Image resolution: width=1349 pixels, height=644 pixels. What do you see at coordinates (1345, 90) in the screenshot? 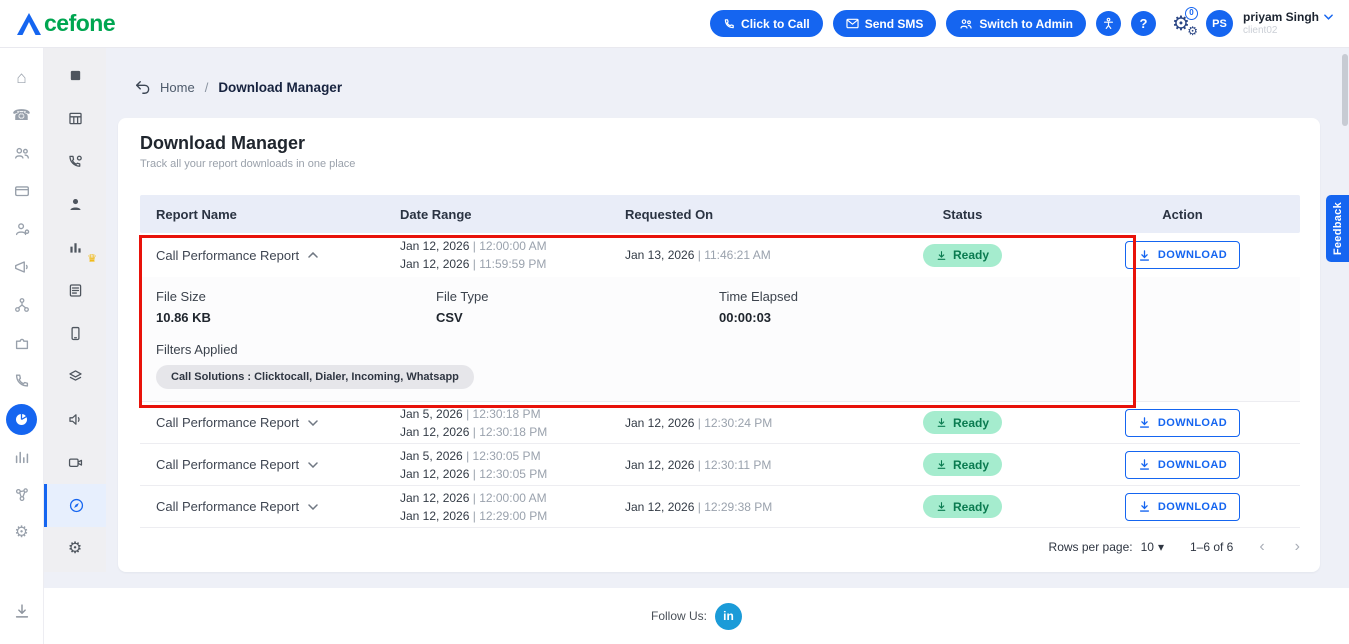
I see `scrollbar` at bounding box center [1345, 90].